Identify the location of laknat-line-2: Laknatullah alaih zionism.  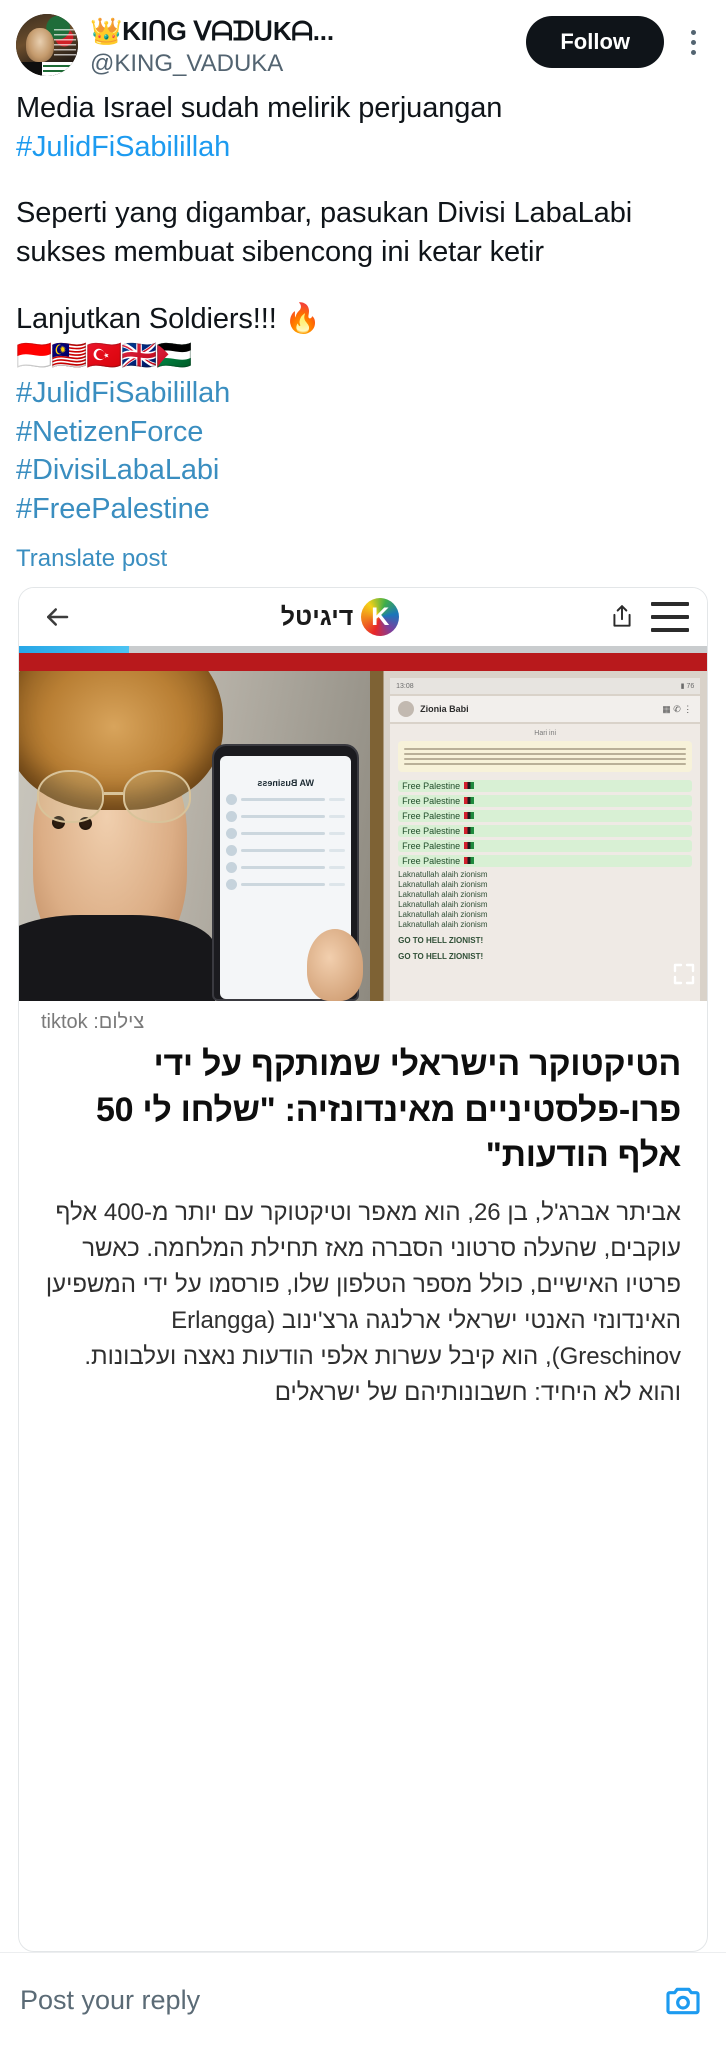
(443, 884).